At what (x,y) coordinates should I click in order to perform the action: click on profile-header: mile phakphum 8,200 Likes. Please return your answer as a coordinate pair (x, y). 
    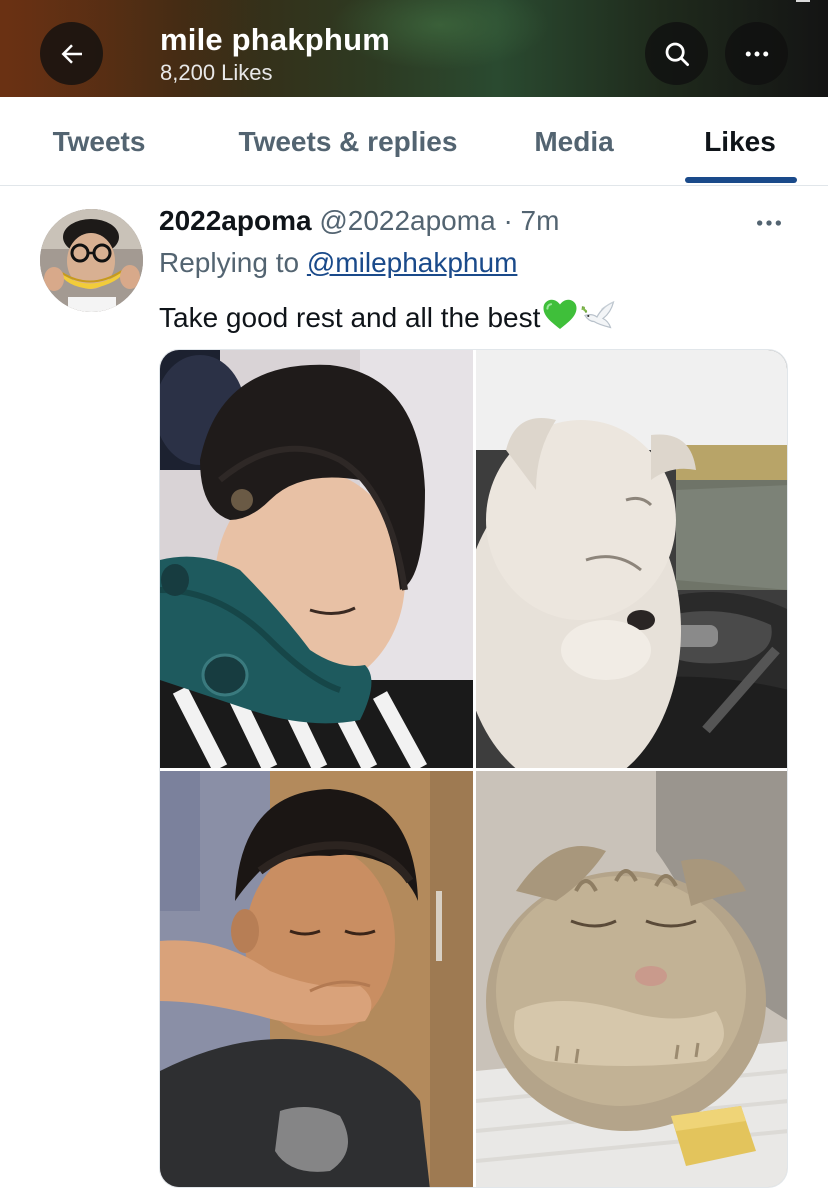
    Looking at the image, I should click on (414, 48).